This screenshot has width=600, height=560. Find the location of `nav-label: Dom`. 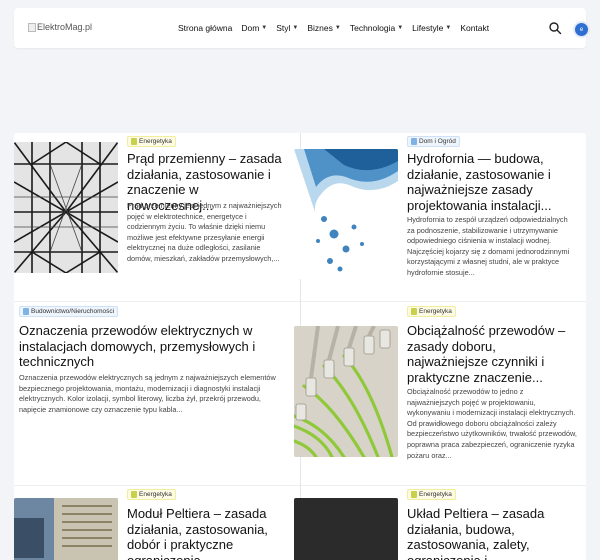

nav-label: Dom is located at coordinates (250, 28).